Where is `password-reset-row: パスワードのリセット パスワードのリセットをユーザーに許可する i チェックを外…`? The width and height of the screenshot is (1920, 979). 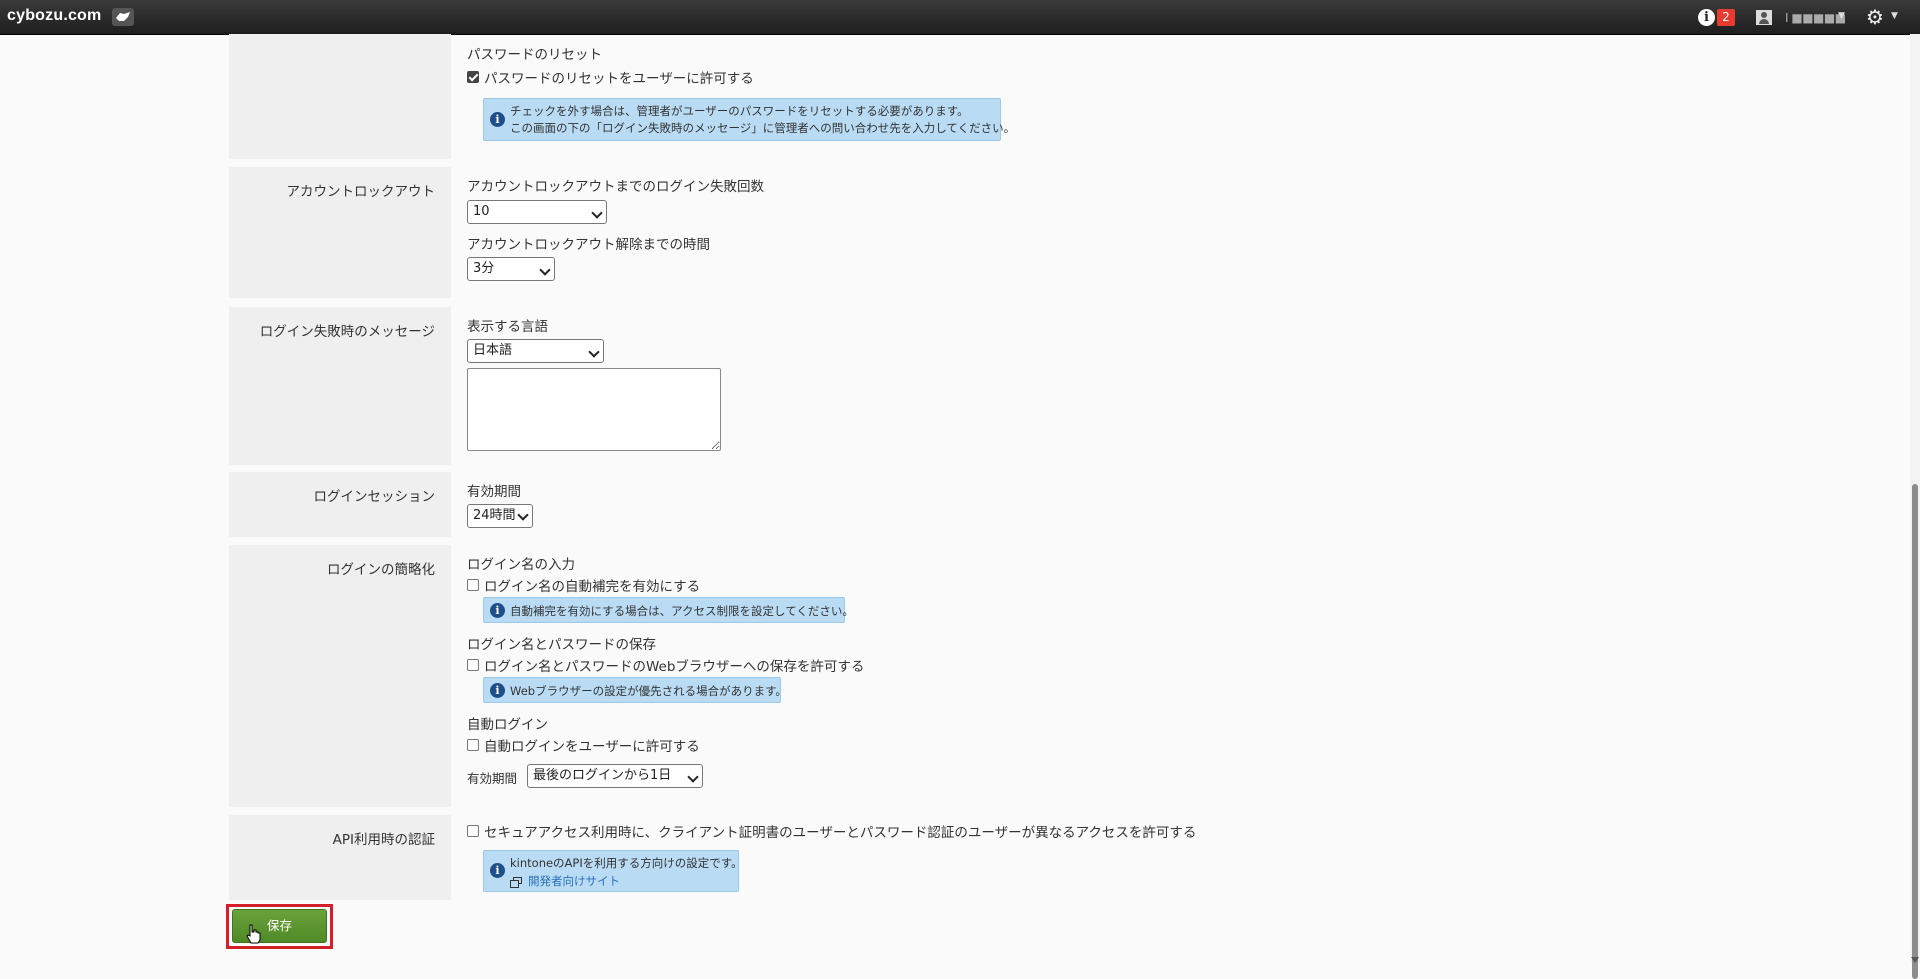 password-reset-row: パスワードのリセット パスワードのリセットをユーザーに許可する i チェックを外… is located at coordinates (904, 96).